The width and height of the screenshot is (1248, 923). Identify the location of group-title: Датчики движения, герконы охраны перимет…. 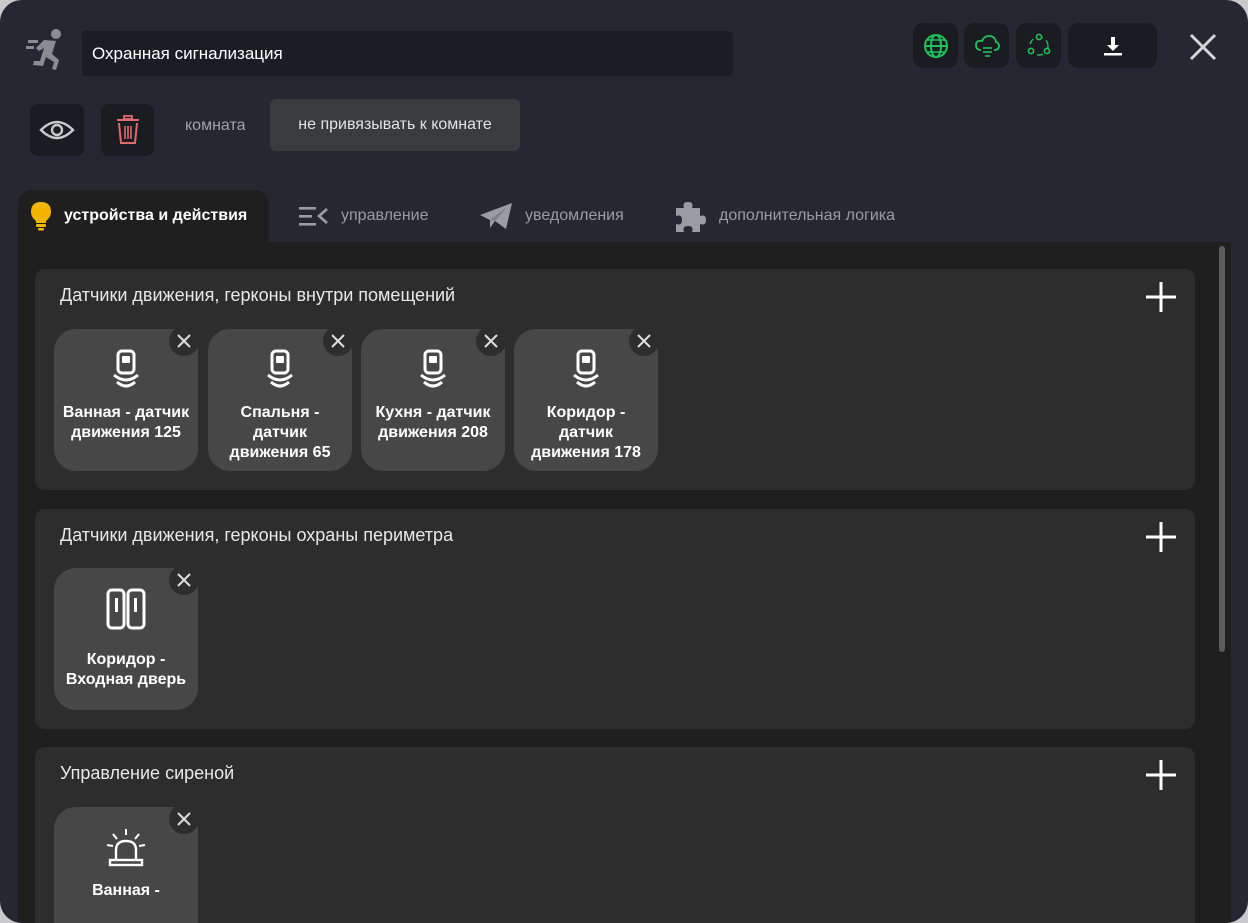
(257, 535).